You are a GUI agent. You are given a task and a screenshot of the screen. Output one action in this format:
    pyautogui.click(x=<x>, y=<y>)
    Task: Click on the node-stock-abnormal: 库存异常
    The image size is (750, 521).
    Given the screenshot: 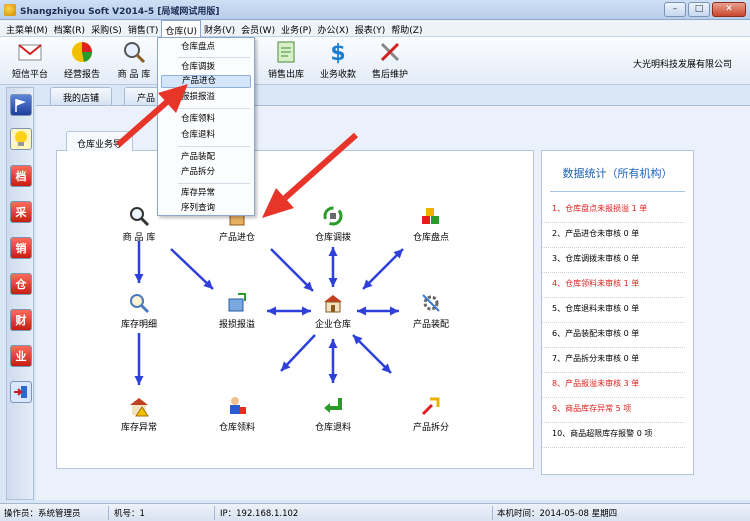 What is the action you would take?
    pyautogui.click(x=139, y=413)
    